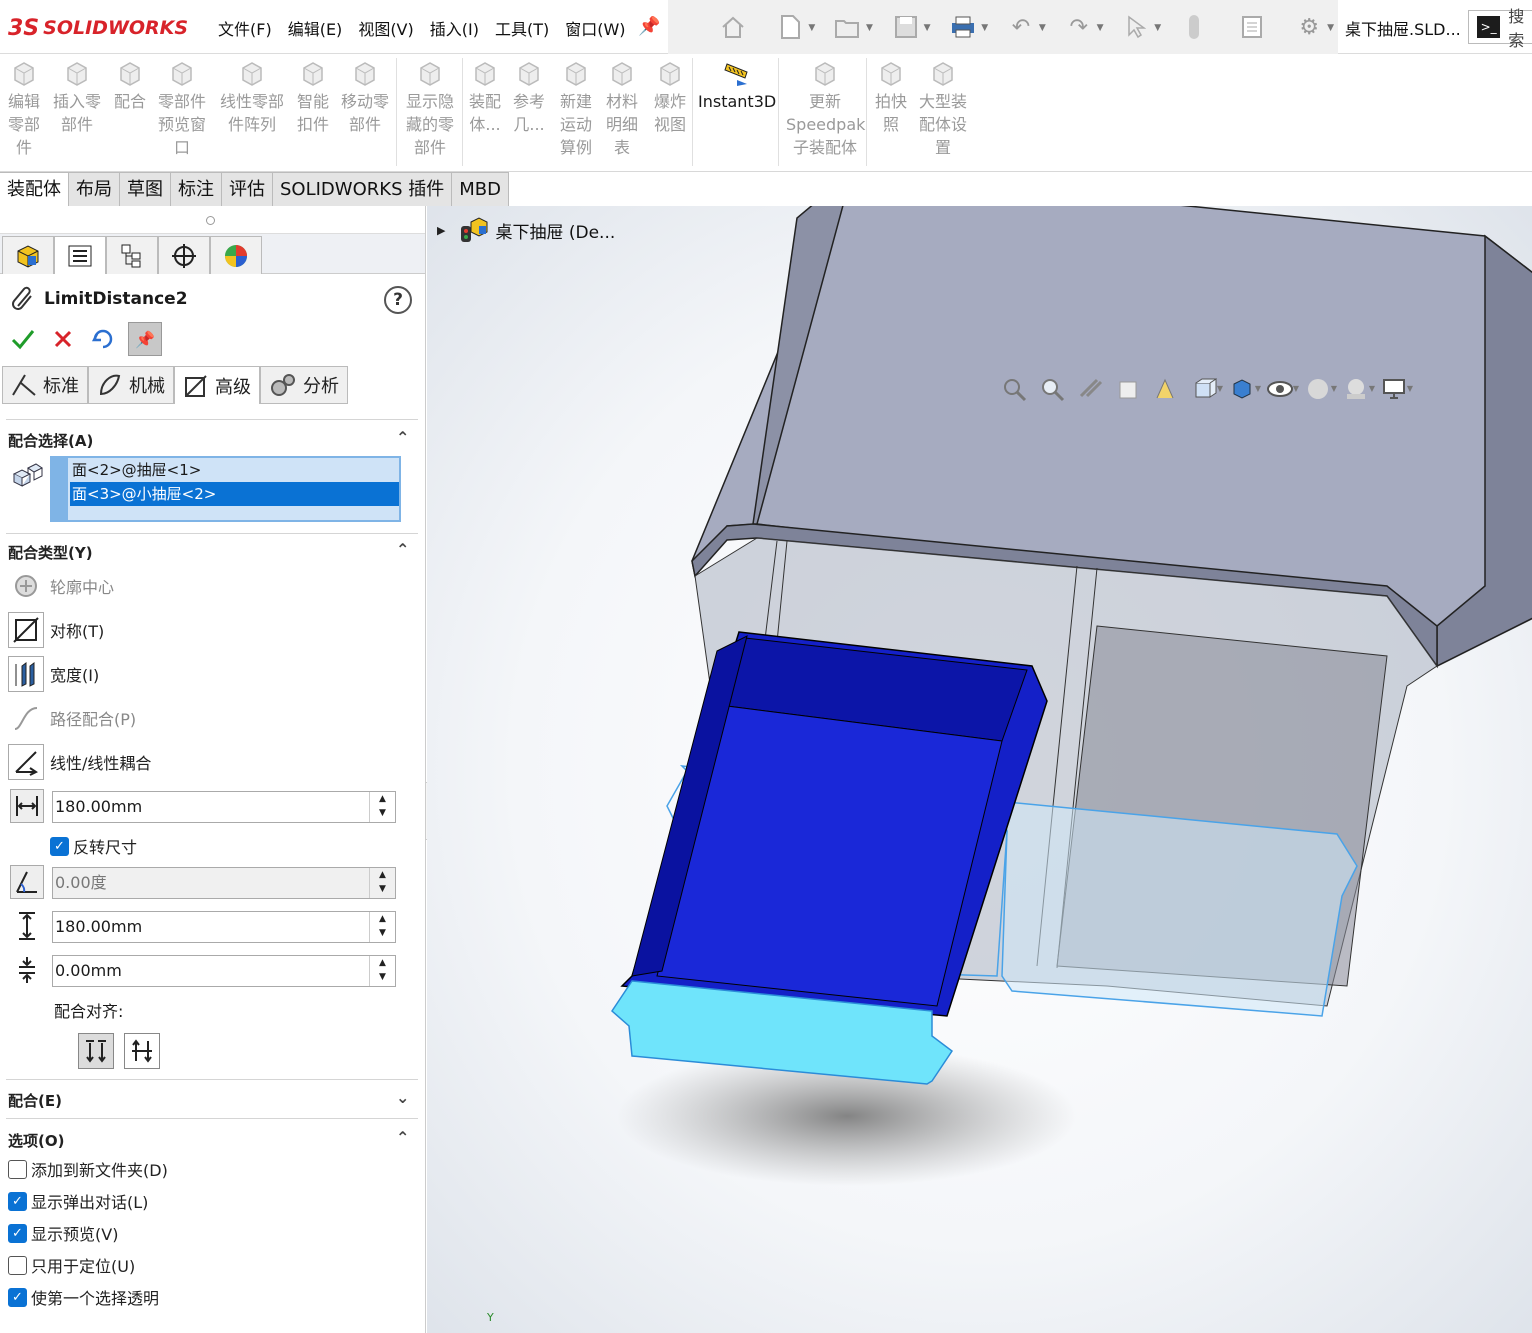 Image resolution: width=1532 pixels, height=1333 pixels. What do you see at coordinates (1395, 389) in the screenshot?
I see `view-settings-icon: ▼` at bounding box center [1395, 389].